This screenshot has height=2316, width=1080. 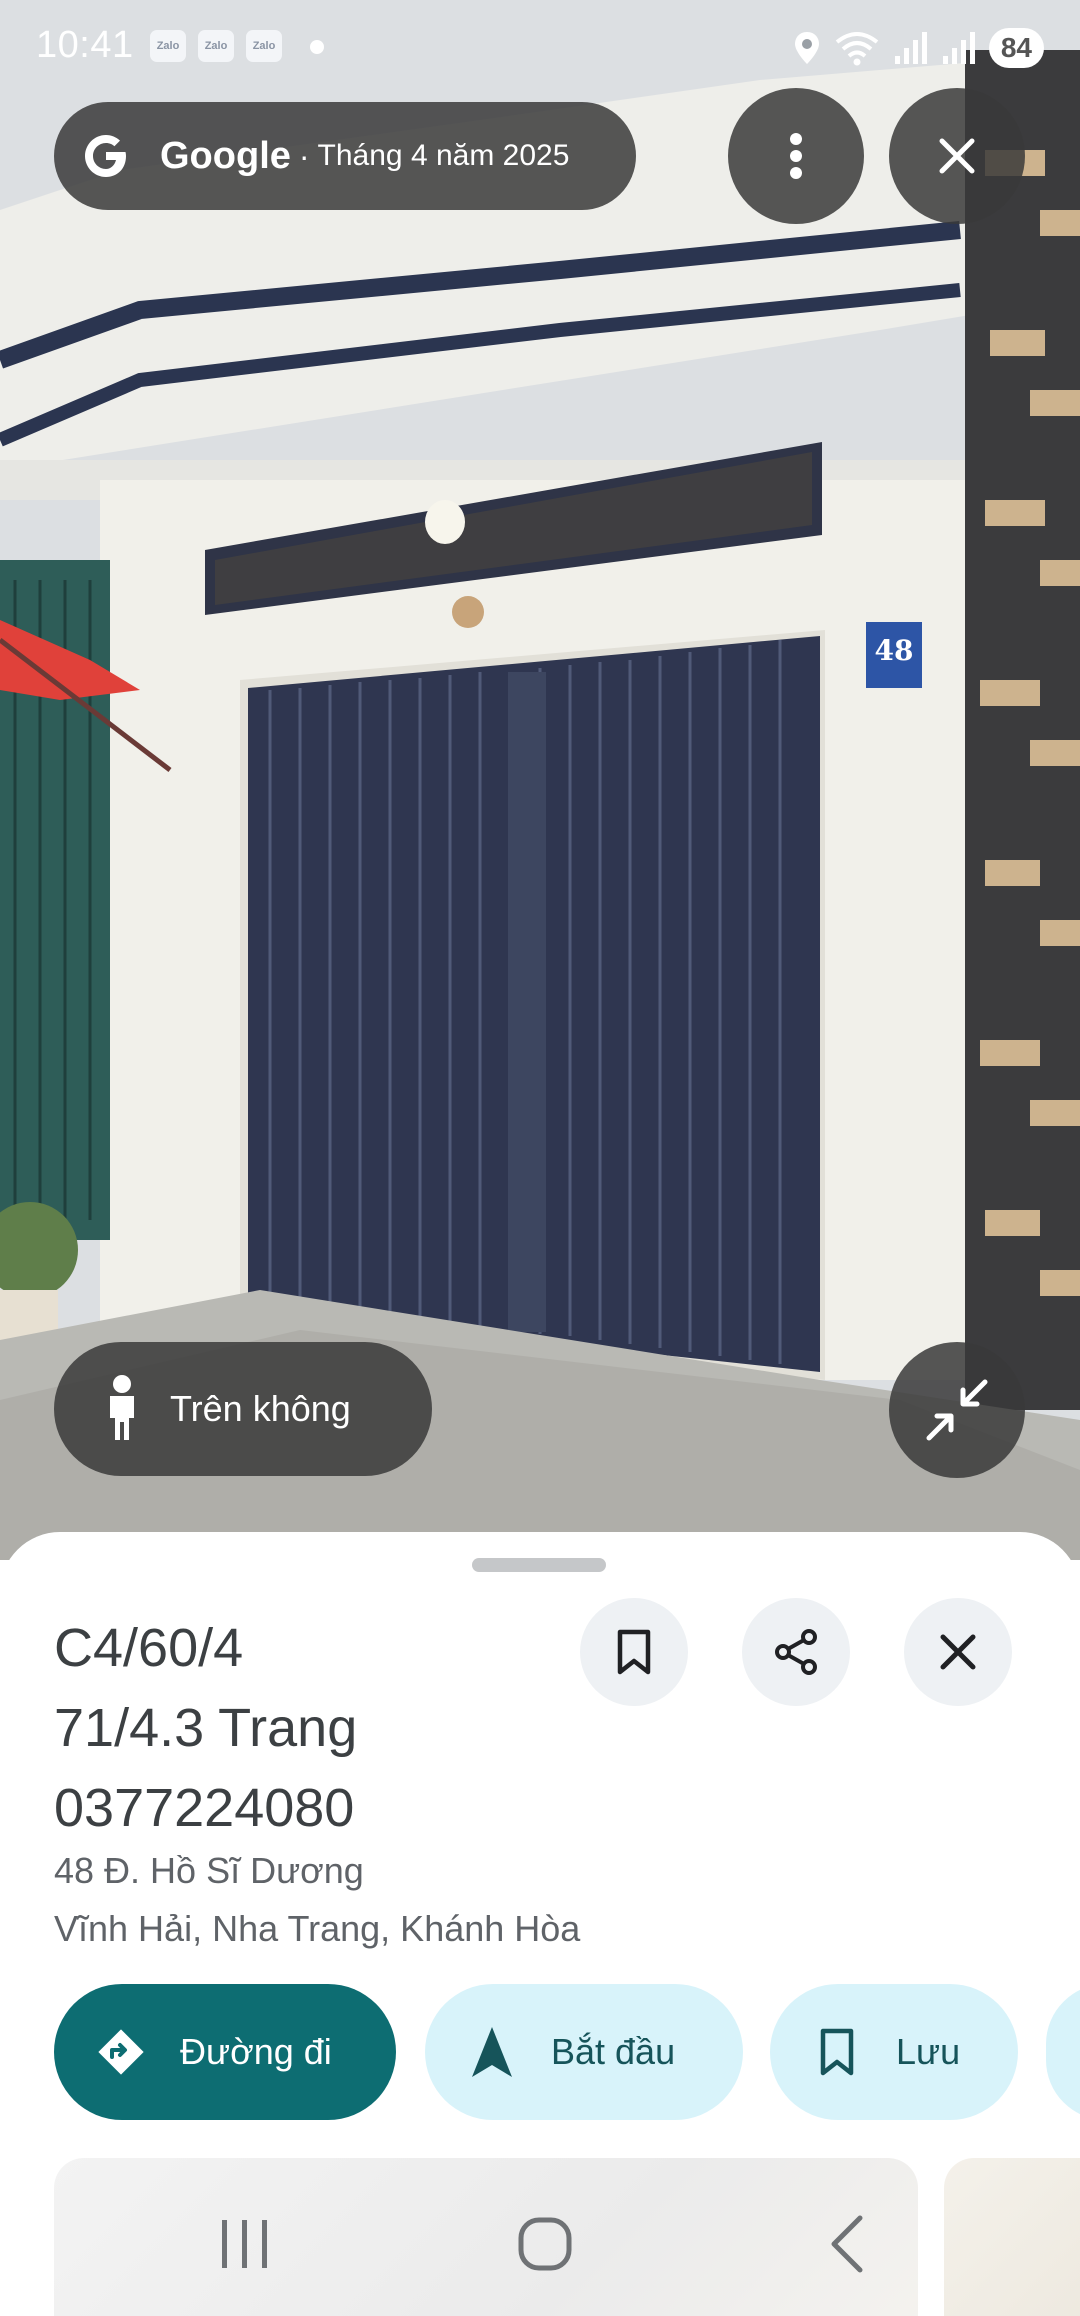 What do you see at coordinates (545, 2244) in the screenshot?
I see `home-button` at bounding box center [545, 2244].